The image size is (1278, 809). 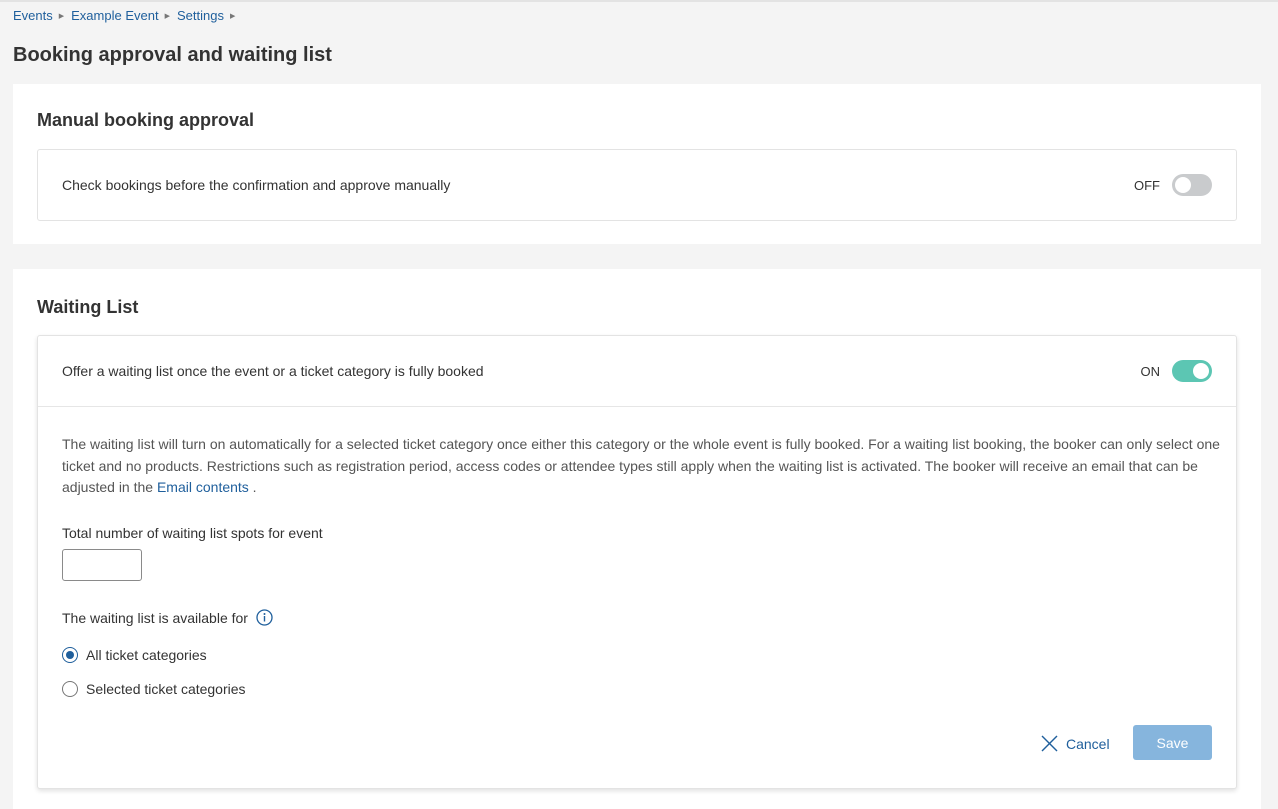 I want to click on radio-button, so click(x=70, y=689).